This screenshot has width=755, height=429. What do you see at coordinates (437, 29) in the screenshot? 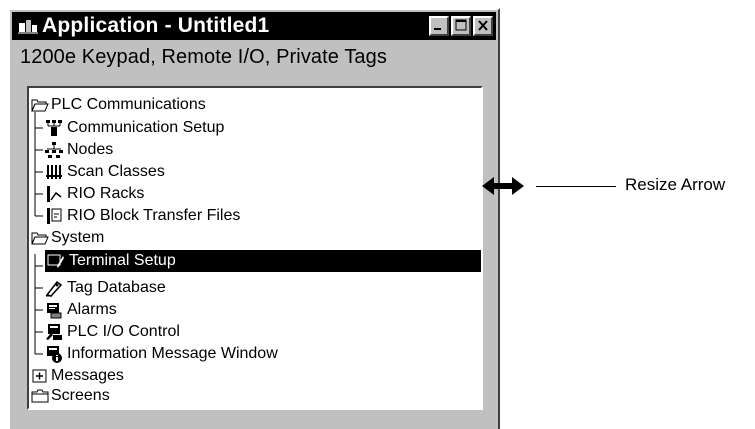
I see `minimize-icon` at bounding box center [437, 29].